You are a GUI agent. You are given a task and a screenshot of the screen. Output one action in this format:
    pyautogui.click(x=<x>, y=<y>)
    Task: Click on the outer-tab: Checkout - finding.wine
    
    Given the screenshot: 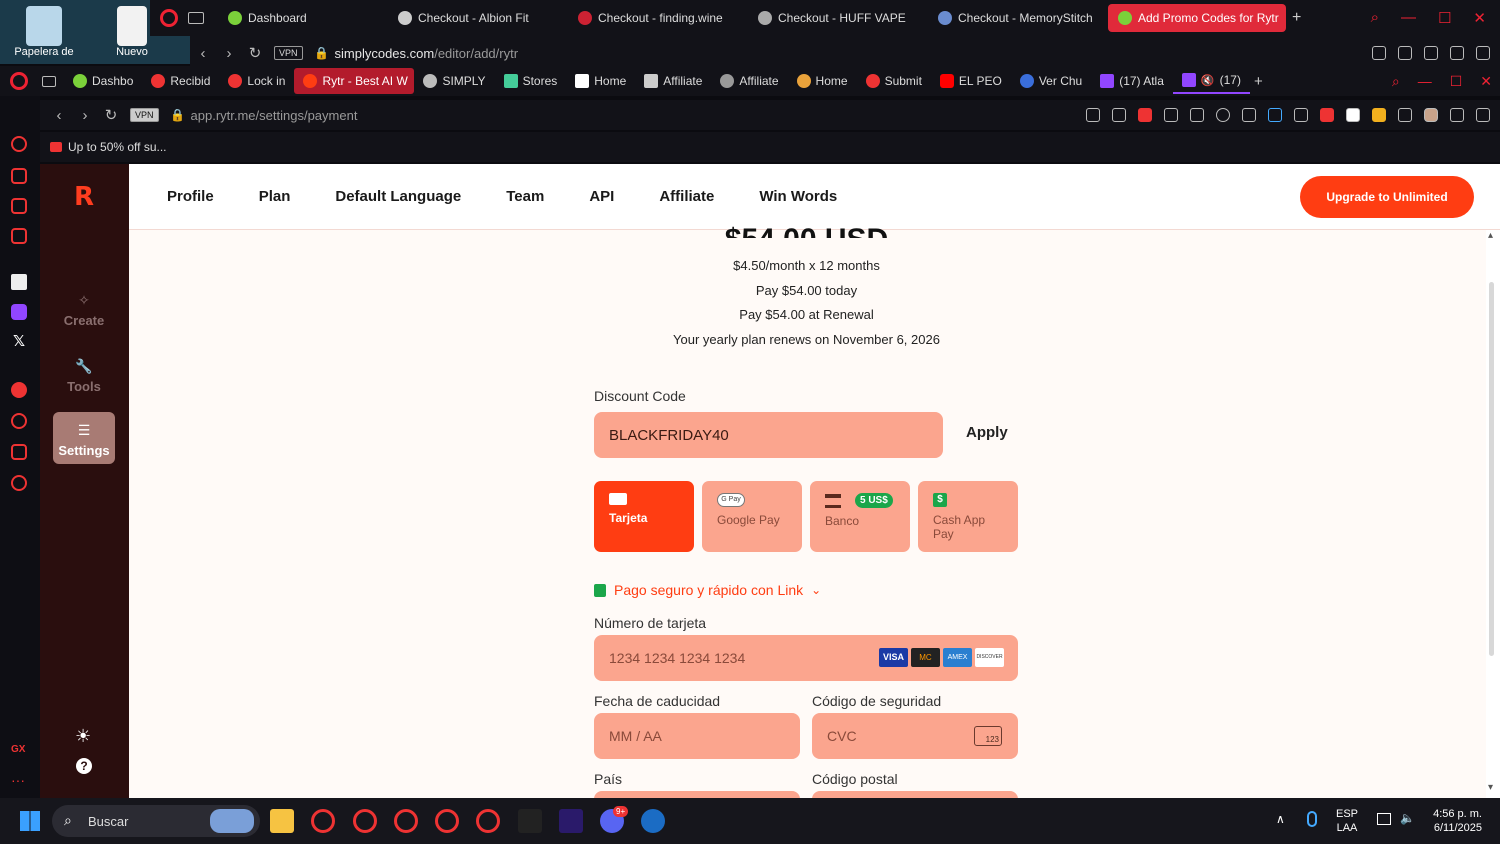 What is the action you would take?
    pyautogui.click(x=658, y=18)
    